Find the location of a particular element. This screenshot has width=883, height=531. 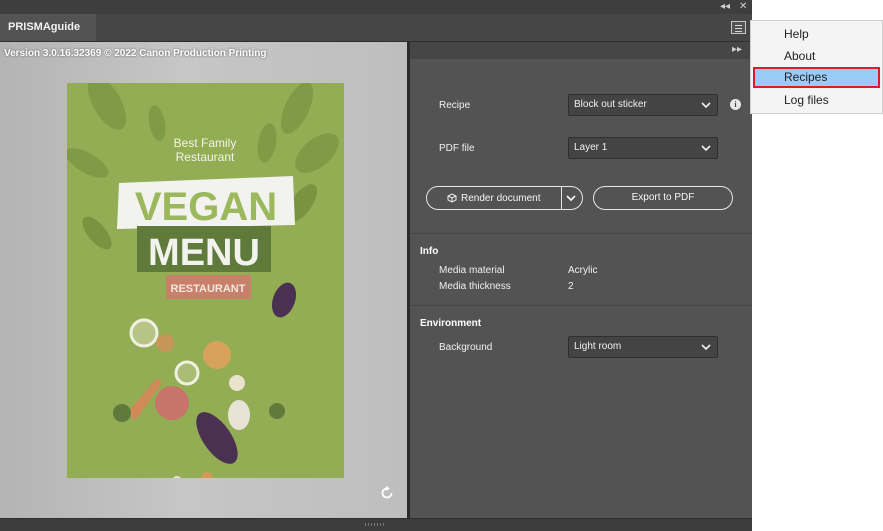

panel-menu-icon is located at coordinates (738, 27).